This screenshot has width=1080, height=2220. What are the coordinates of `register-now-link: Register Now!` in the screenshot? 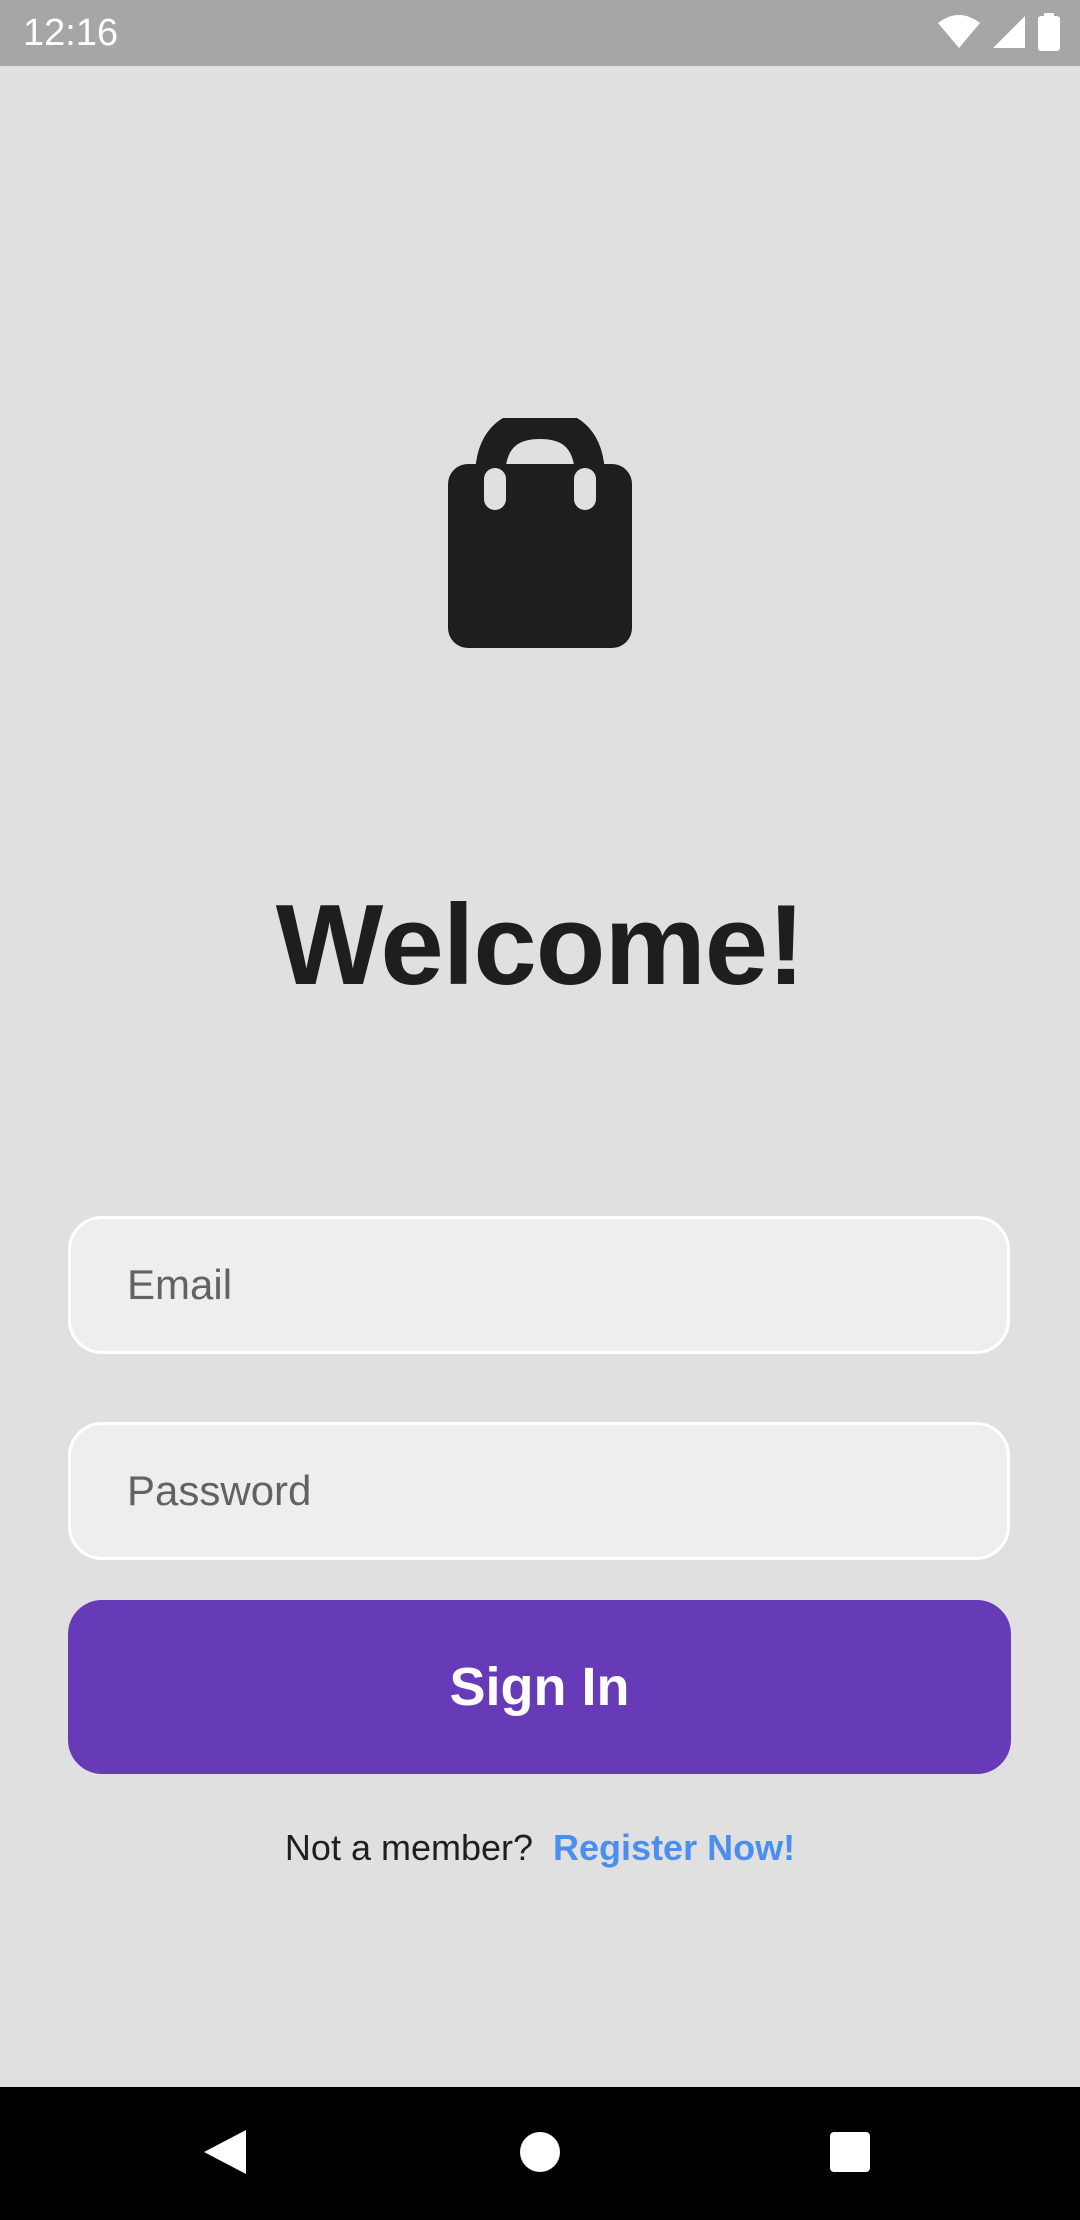 It's located at (674, 1847).